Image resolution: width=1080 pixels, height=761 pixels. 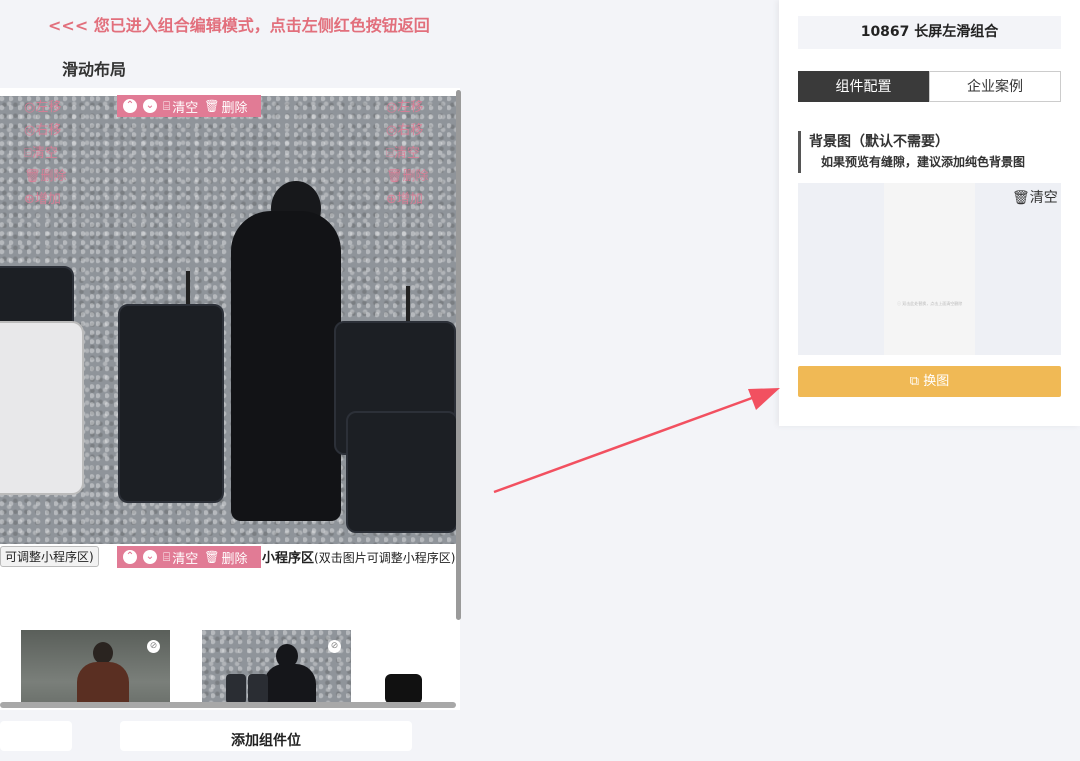 I want to click on arrow-line, so click(x=623, y=445).